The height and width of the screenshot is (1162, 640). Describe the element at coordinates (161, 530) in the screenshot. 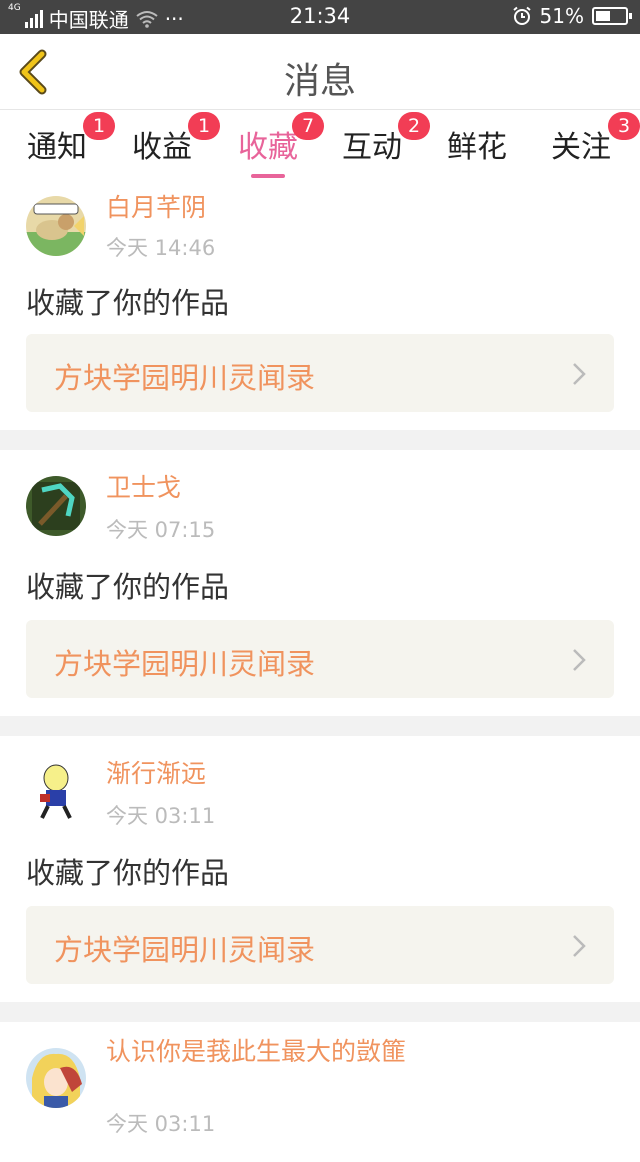

I see `message-time: 今天 07:15` at that location.